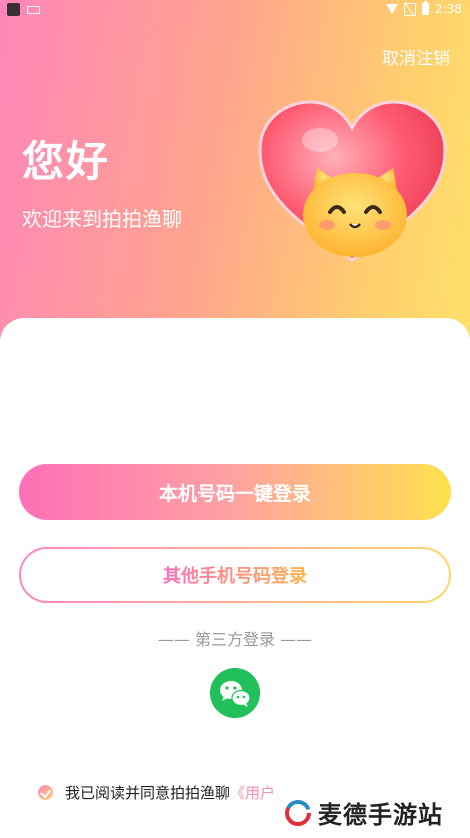  I want to click on sim-card-icon, so click(33, 10).